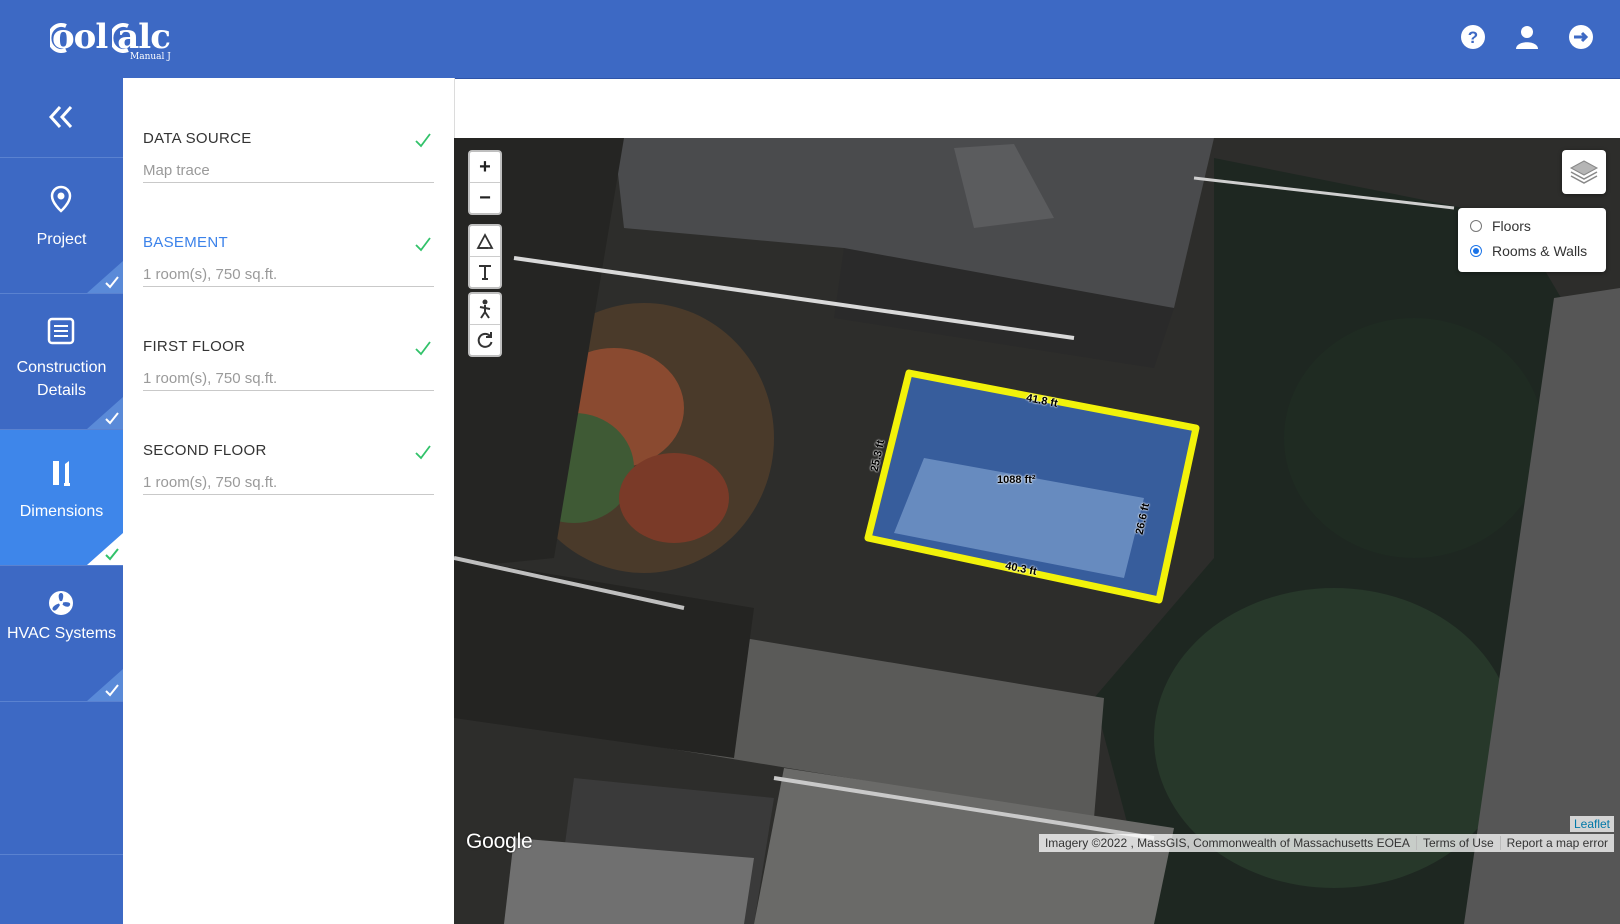  Describe the element at coordinates (1016, 480) in the screenshot. I see `area-label: 1088 ft²` at that location.